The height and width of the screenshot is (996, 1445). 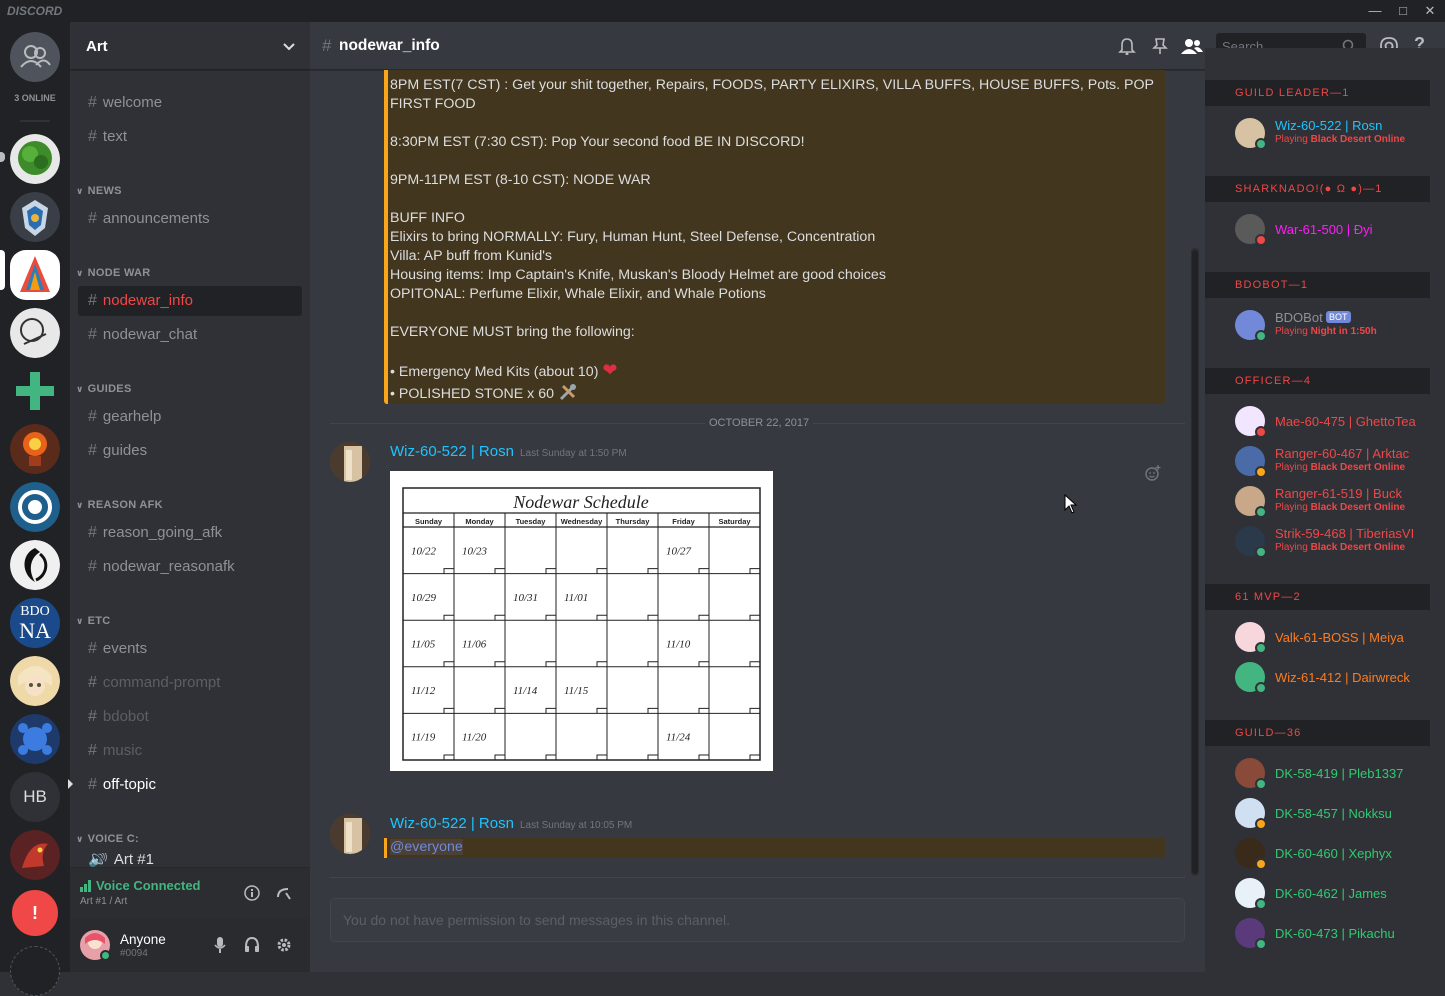 I want to click on guild-hb-icon: HB, so click(x=35, y=797).